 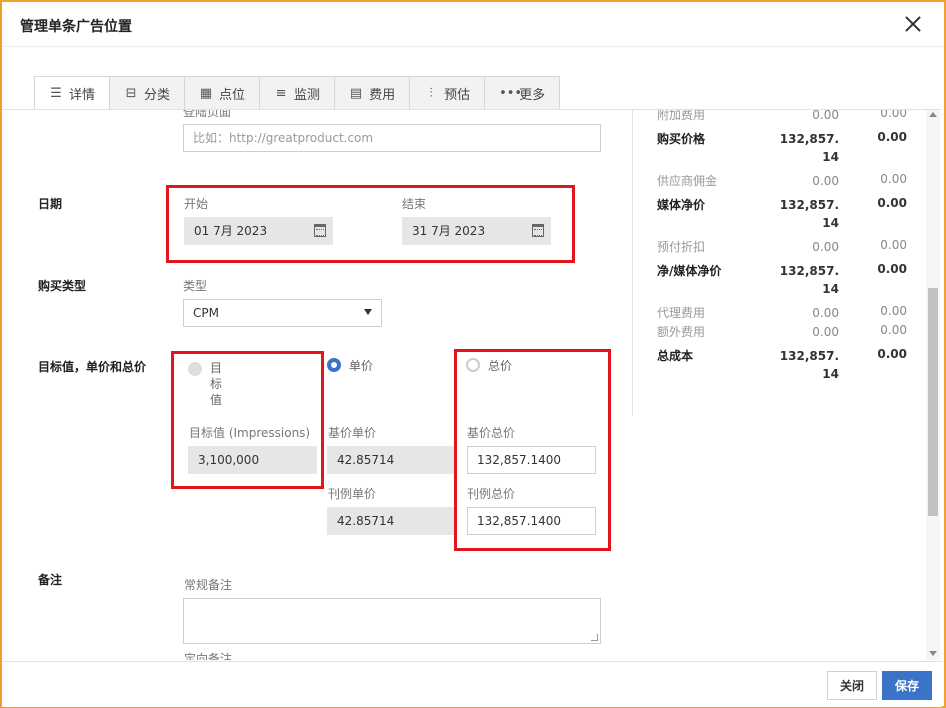 I want to click on targeted-notes-label: 定向备注, so click(x=208, y=656).